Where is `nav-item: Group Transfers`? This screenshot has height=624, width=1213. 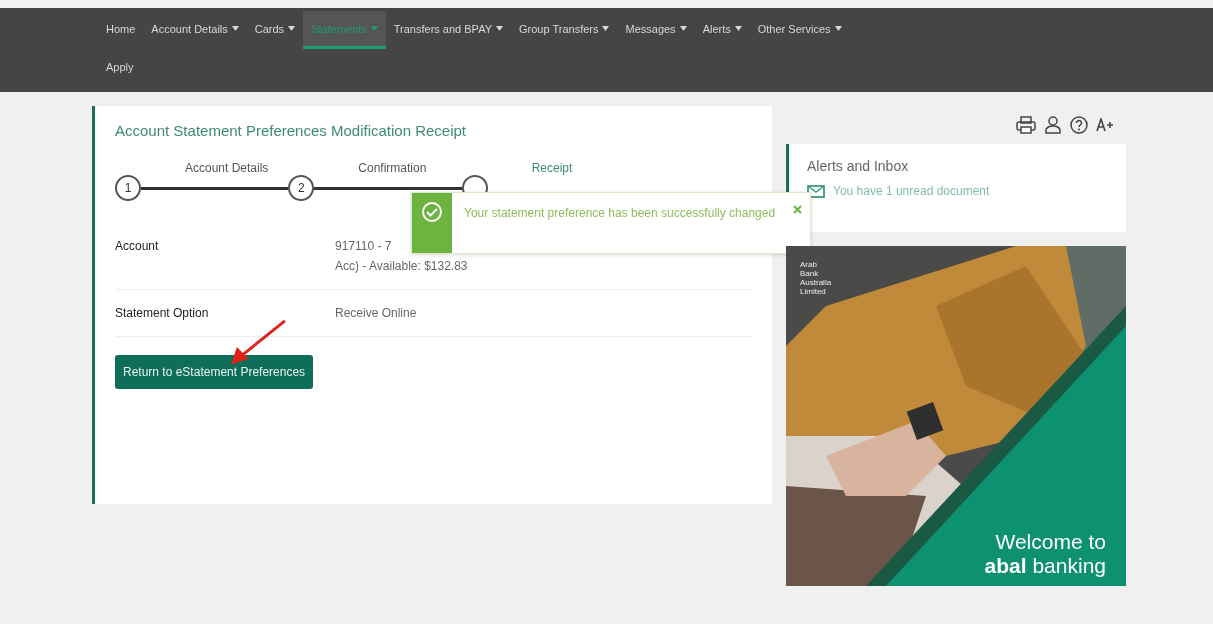
nav-item: Group Transfers is located at coordinates (564, 30).